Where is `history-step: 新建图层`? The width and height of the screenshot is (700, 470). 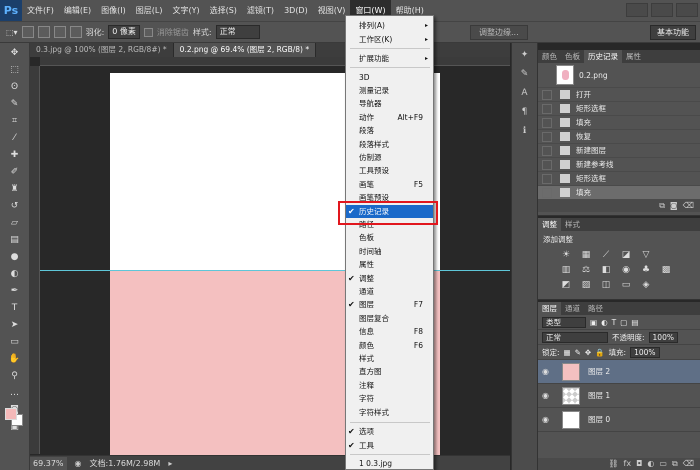
history-step: 新建图层 is located at coordinates (619, 151).